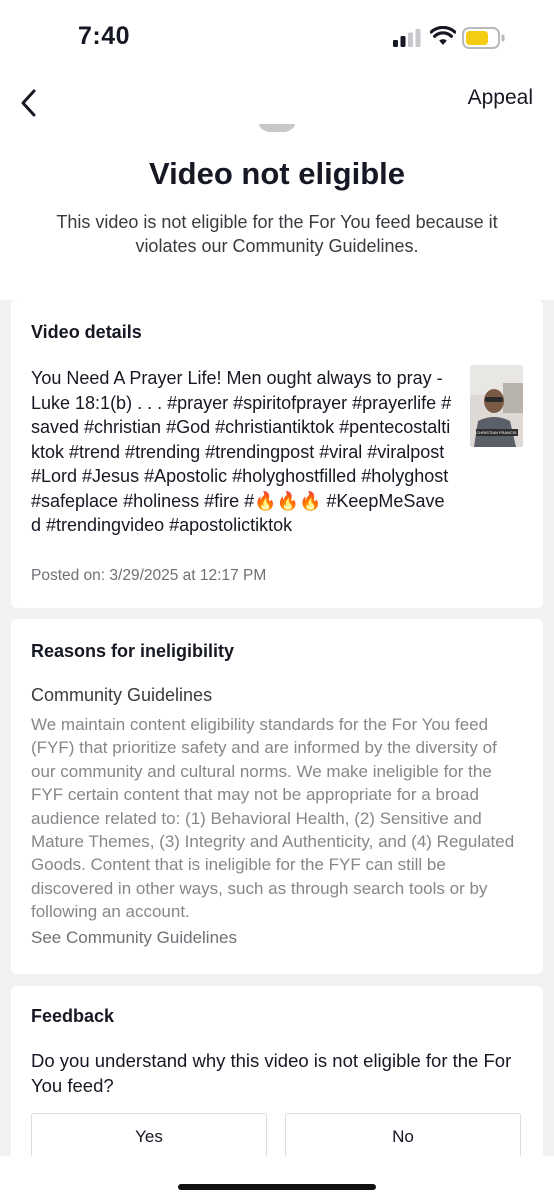 The image size is (554, 1200). What do you see at coordinates (407, 38) in the screenshot?
I see `cellular-signal-icon` at bounding box center [407, 38].